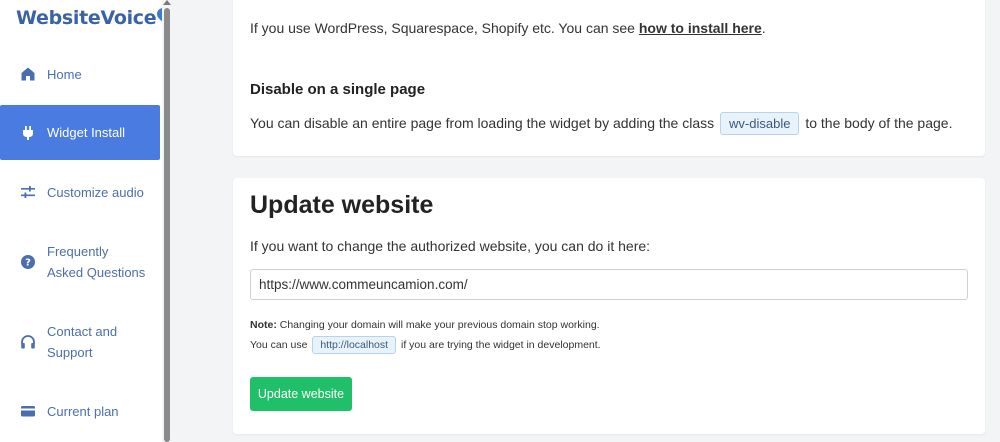  Describe the element at coordinates (167, 225) in the screenshot. I see `scrollbar-thumb` at that location.